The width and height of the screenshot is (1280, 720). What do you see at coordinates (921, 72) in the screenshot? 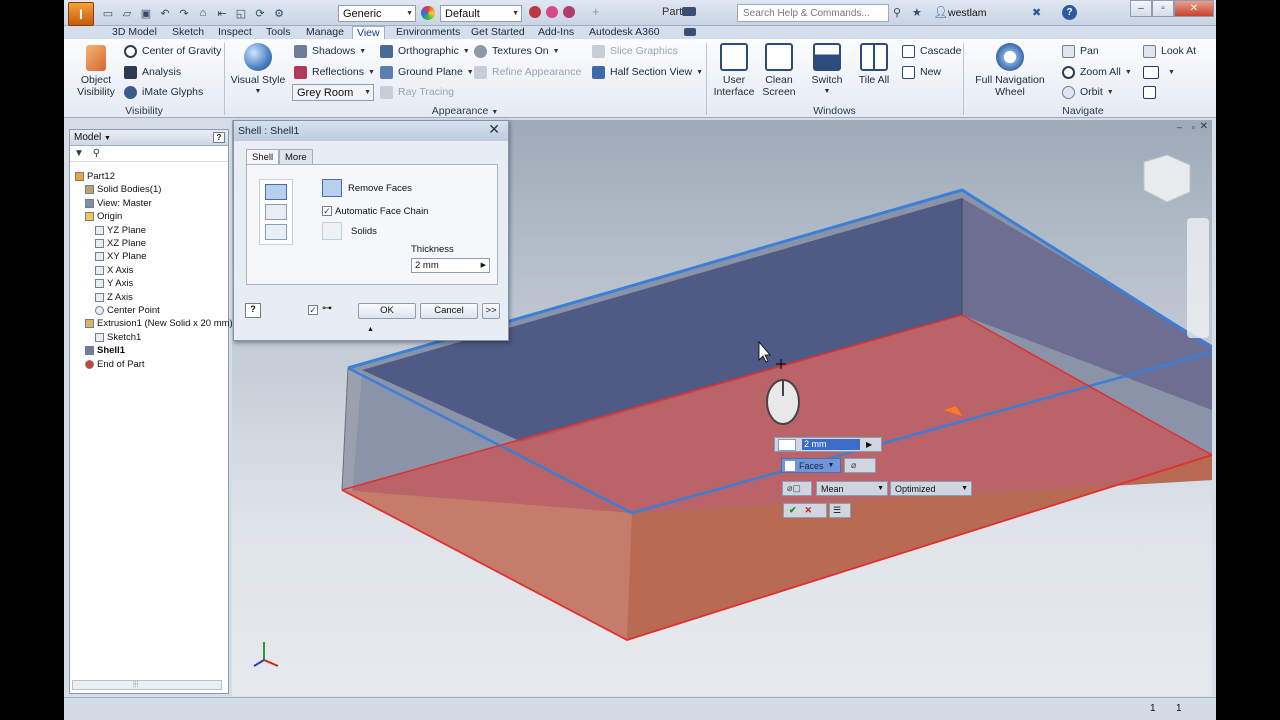
I see `new-window-button: New` at bounding box center [921, 72].